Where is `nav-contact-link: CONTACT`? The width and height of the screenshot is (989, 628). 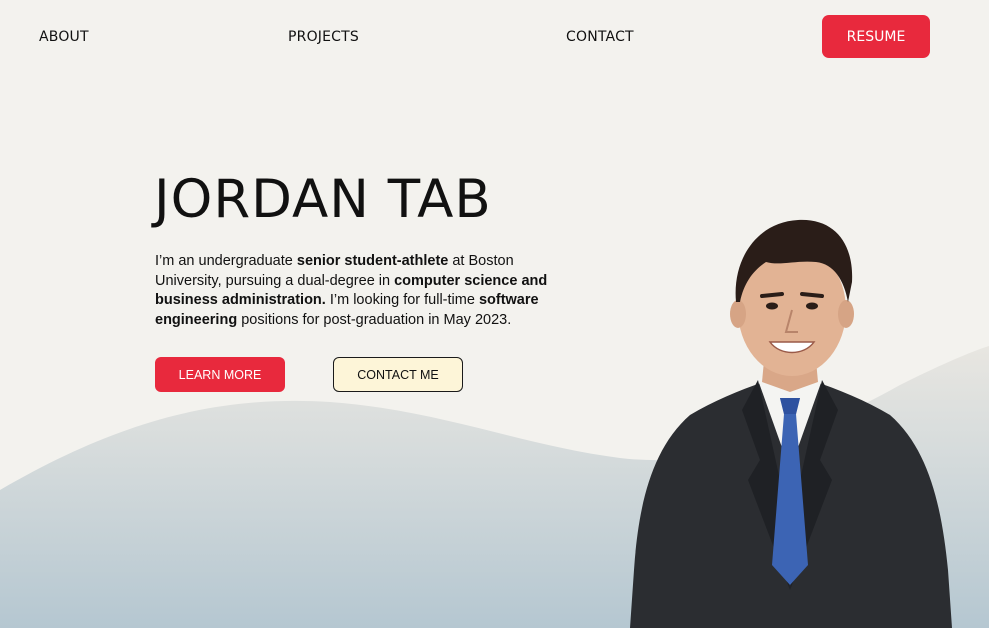 nav-contact-link: CONTACT is located at coordinates (600, 37).